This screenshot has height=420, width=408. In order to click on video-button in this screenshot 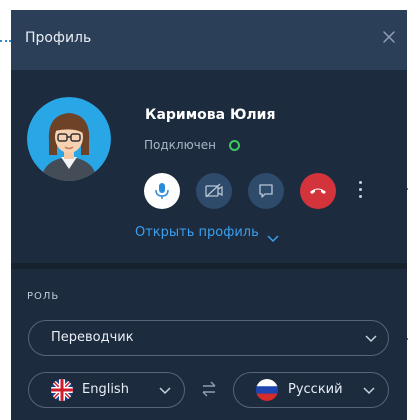, I will do `click(214, 191)`.